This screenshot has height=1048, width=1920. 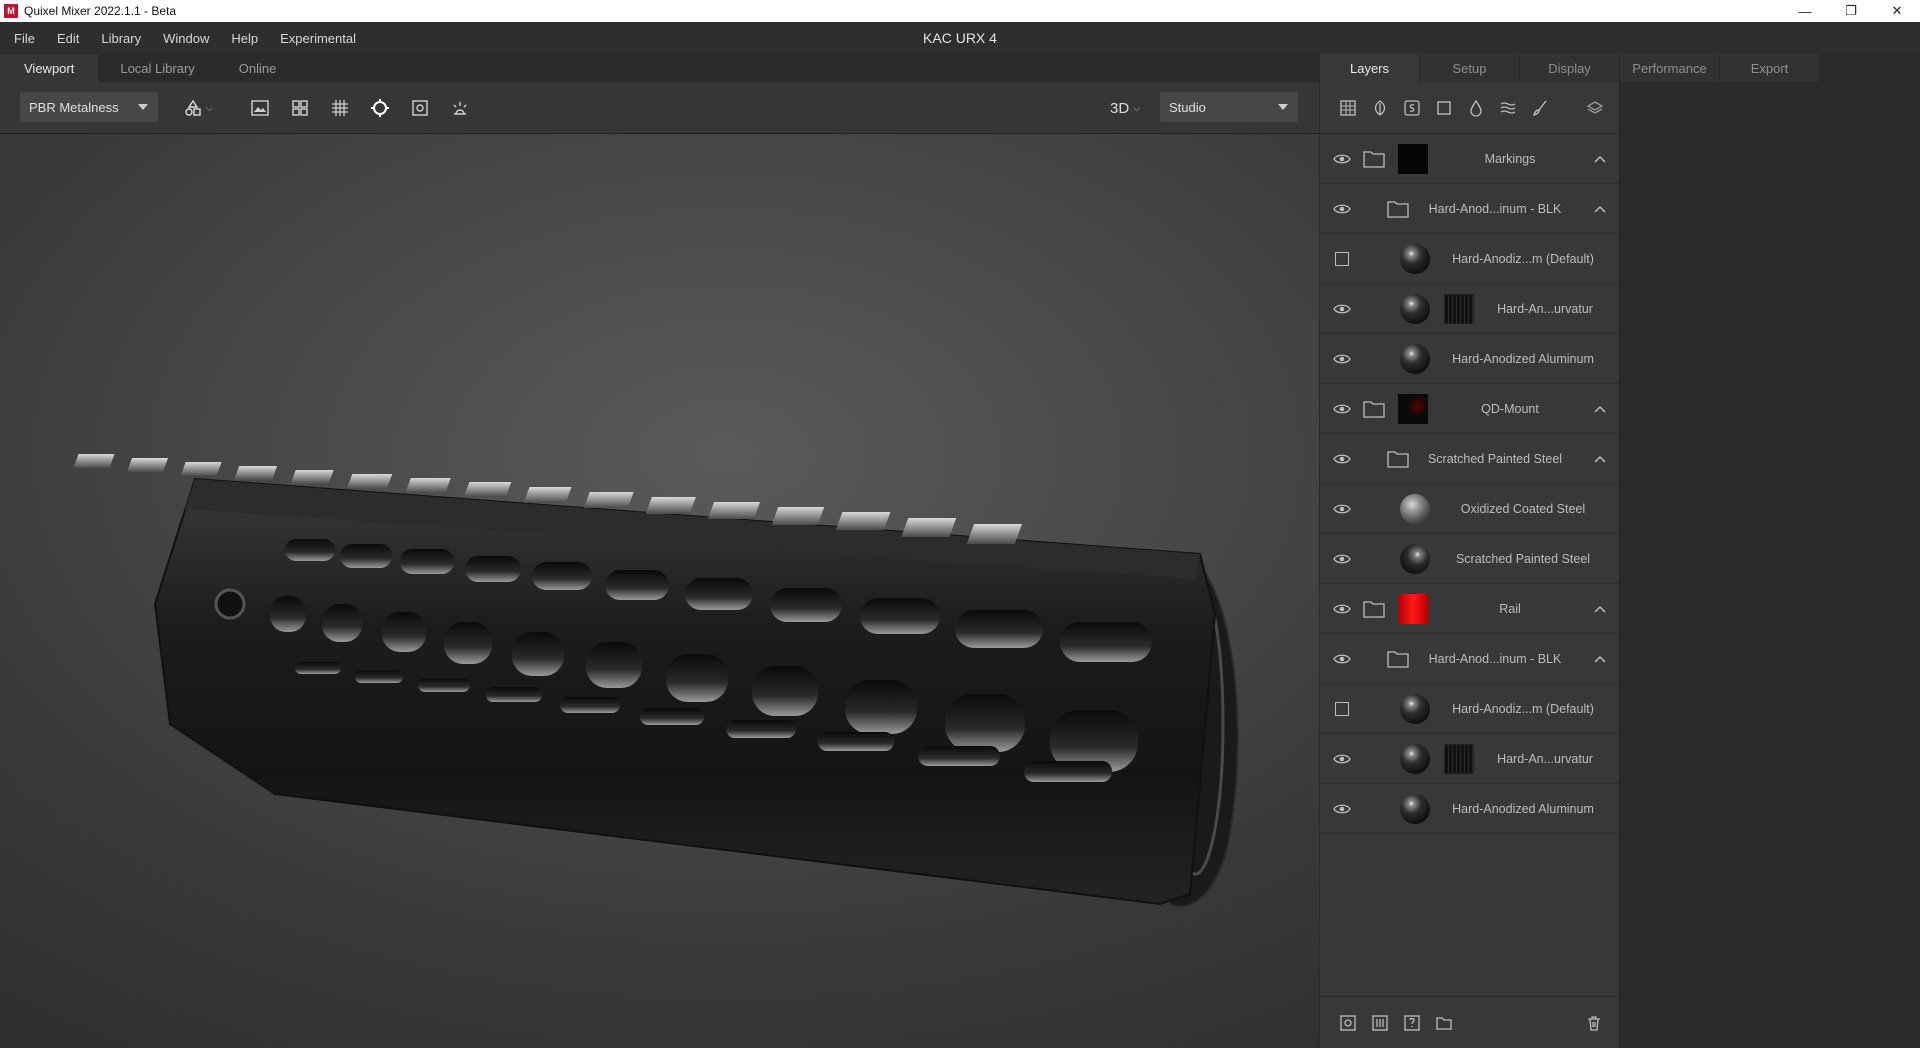 I want to click on trash-icon, so click(x=1594, y=1023).